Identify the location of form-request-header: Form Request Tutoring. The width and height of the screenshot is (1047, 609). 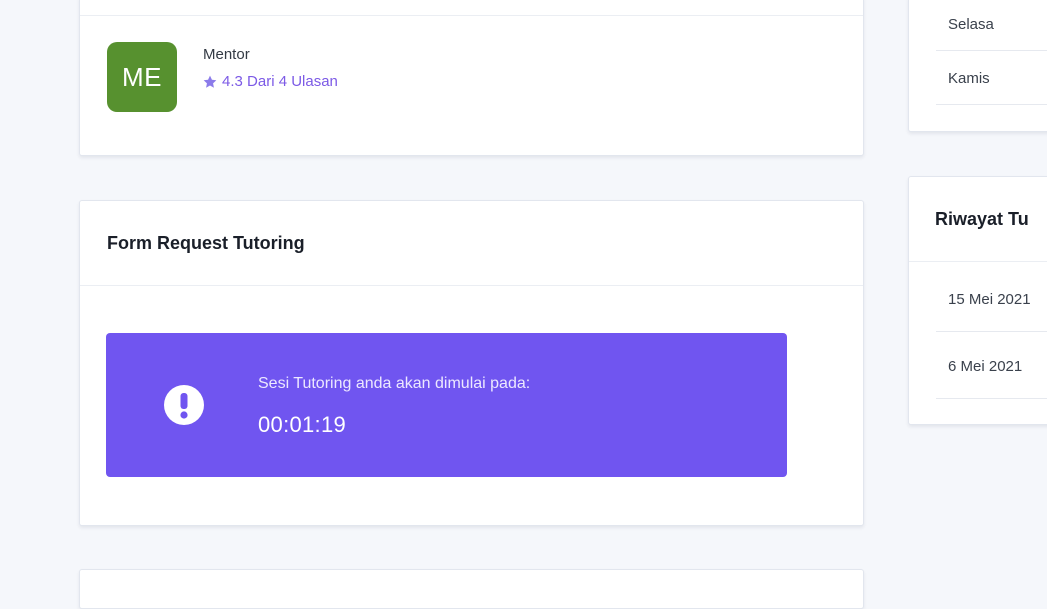
(471, 243).